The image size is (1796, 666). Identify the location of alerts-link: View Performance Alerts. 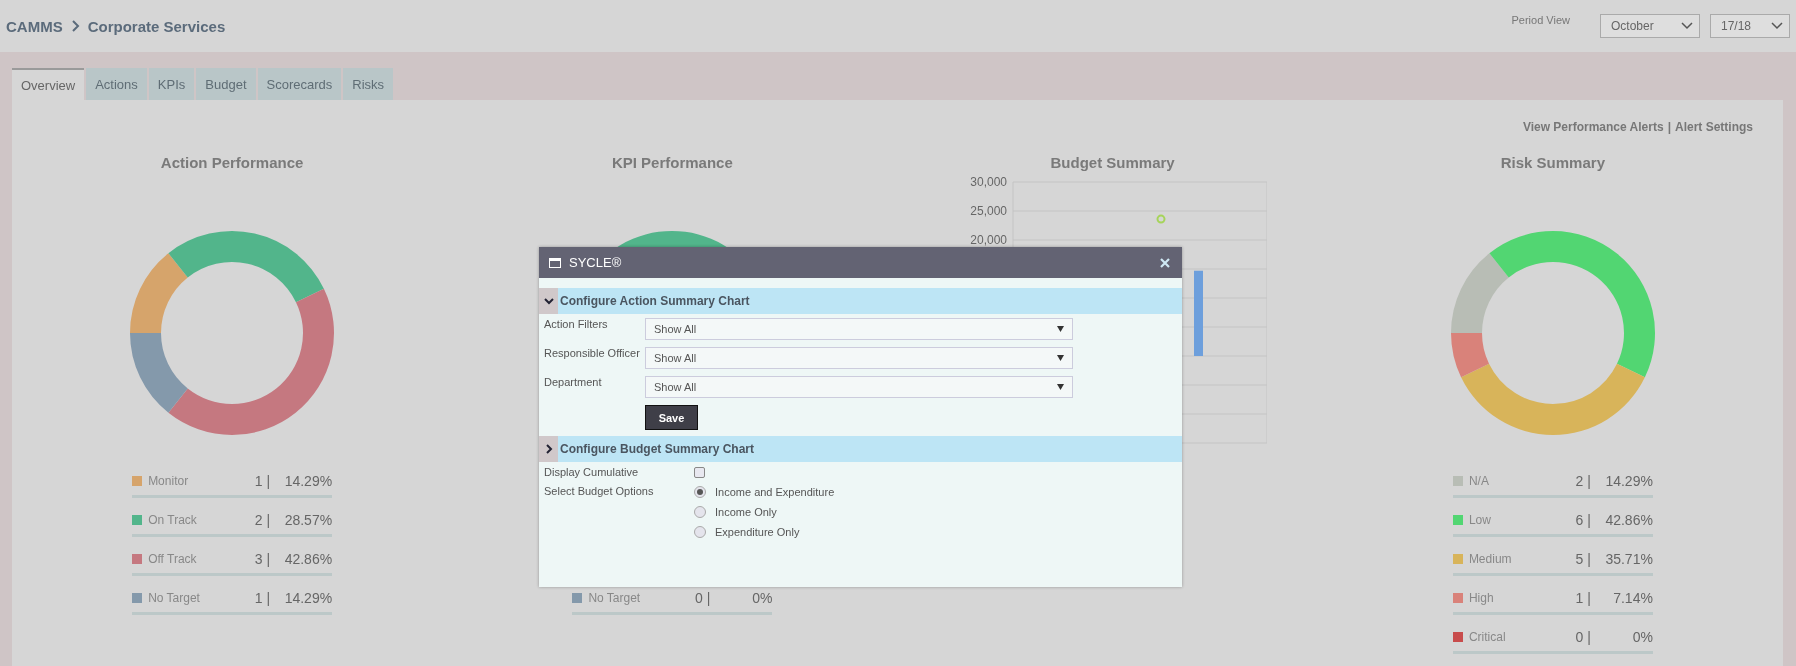
(1593, 130).